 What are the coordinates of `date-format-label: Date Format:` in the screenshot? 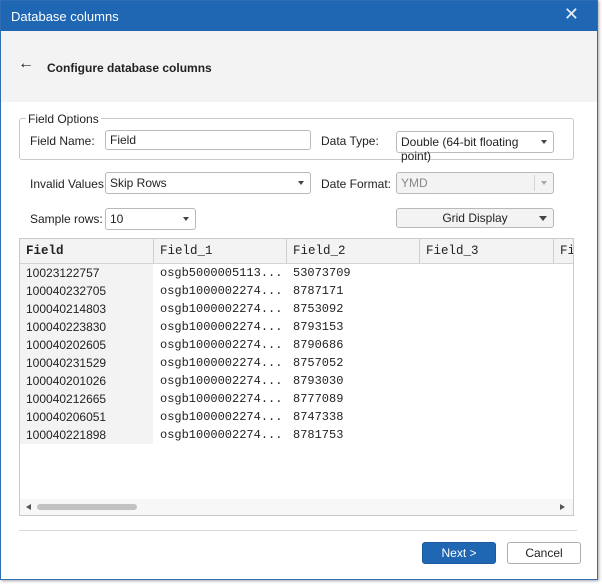 It's located at (356, 184).